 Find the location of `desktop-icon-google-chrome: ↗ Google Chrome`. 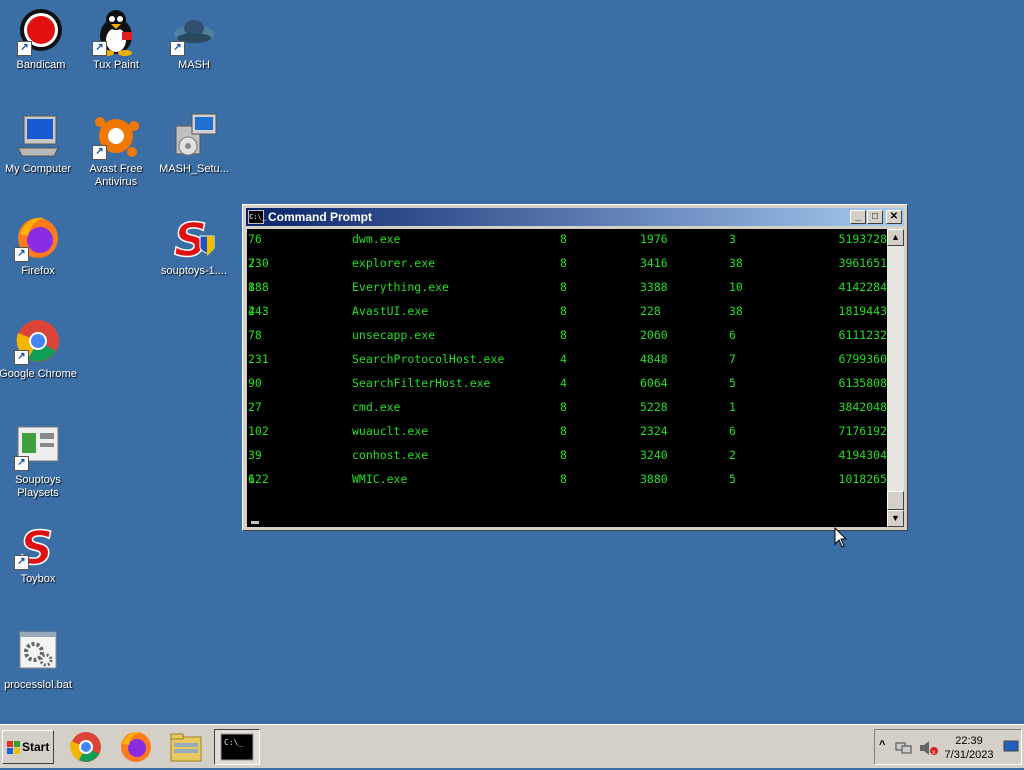

desktop-icon-google-chrome: ↗ Google Chrome is located at coordinates (39, 349).